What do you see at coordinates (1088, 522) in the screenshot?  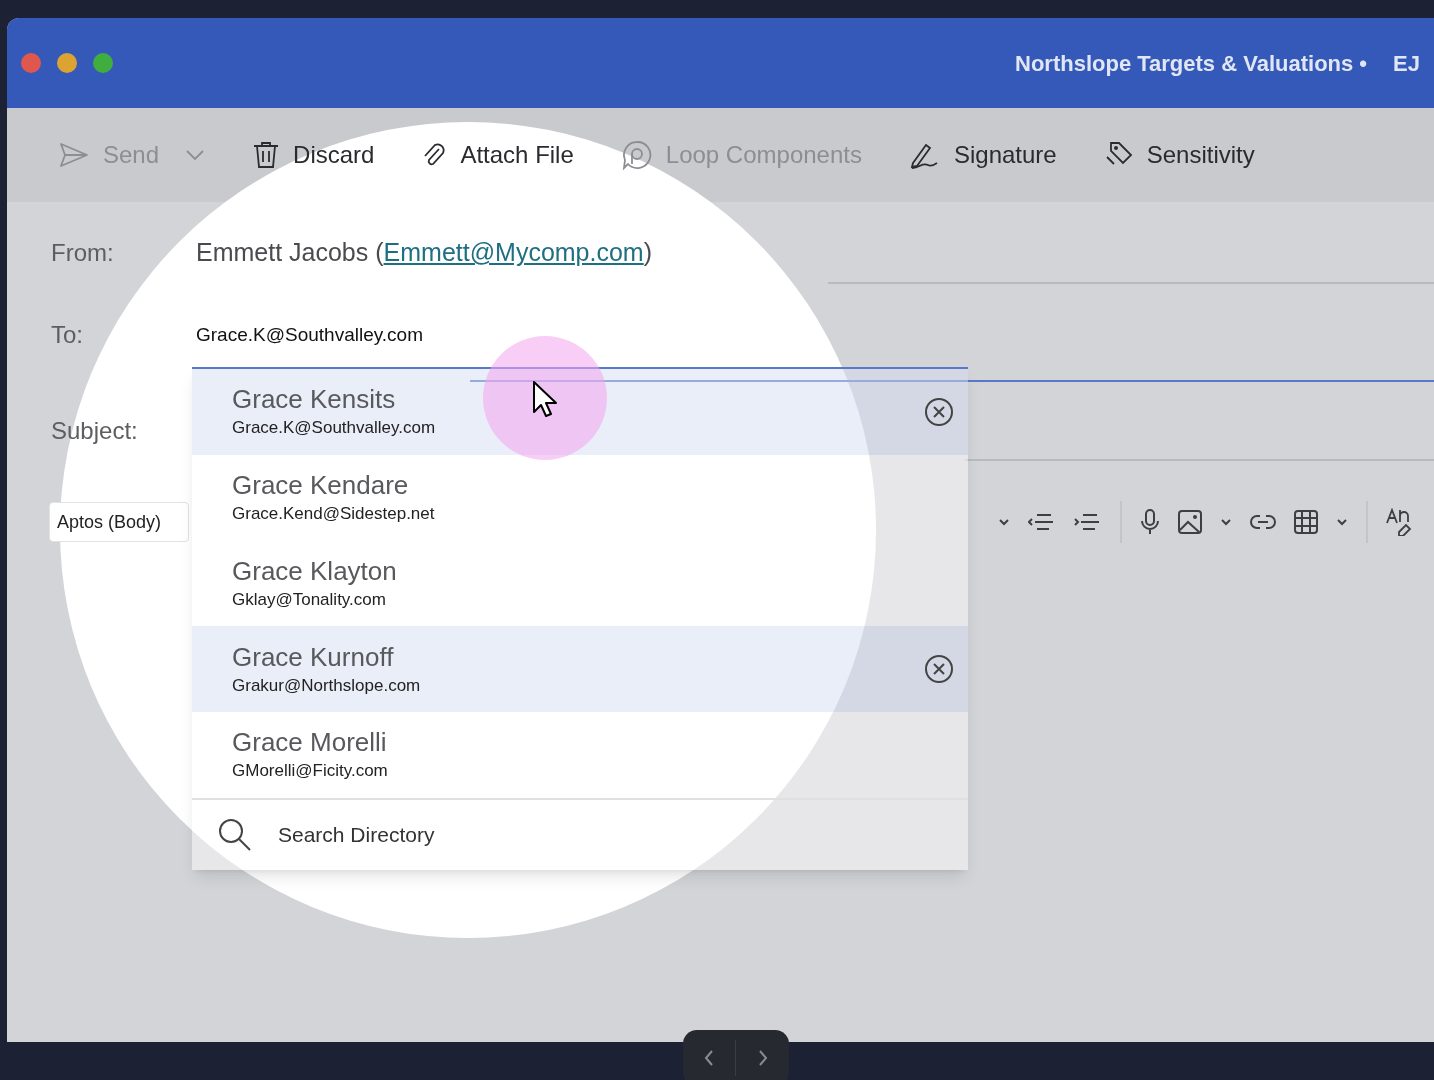 I see `increase-indent-icon` at bounding box center [1088, 522].